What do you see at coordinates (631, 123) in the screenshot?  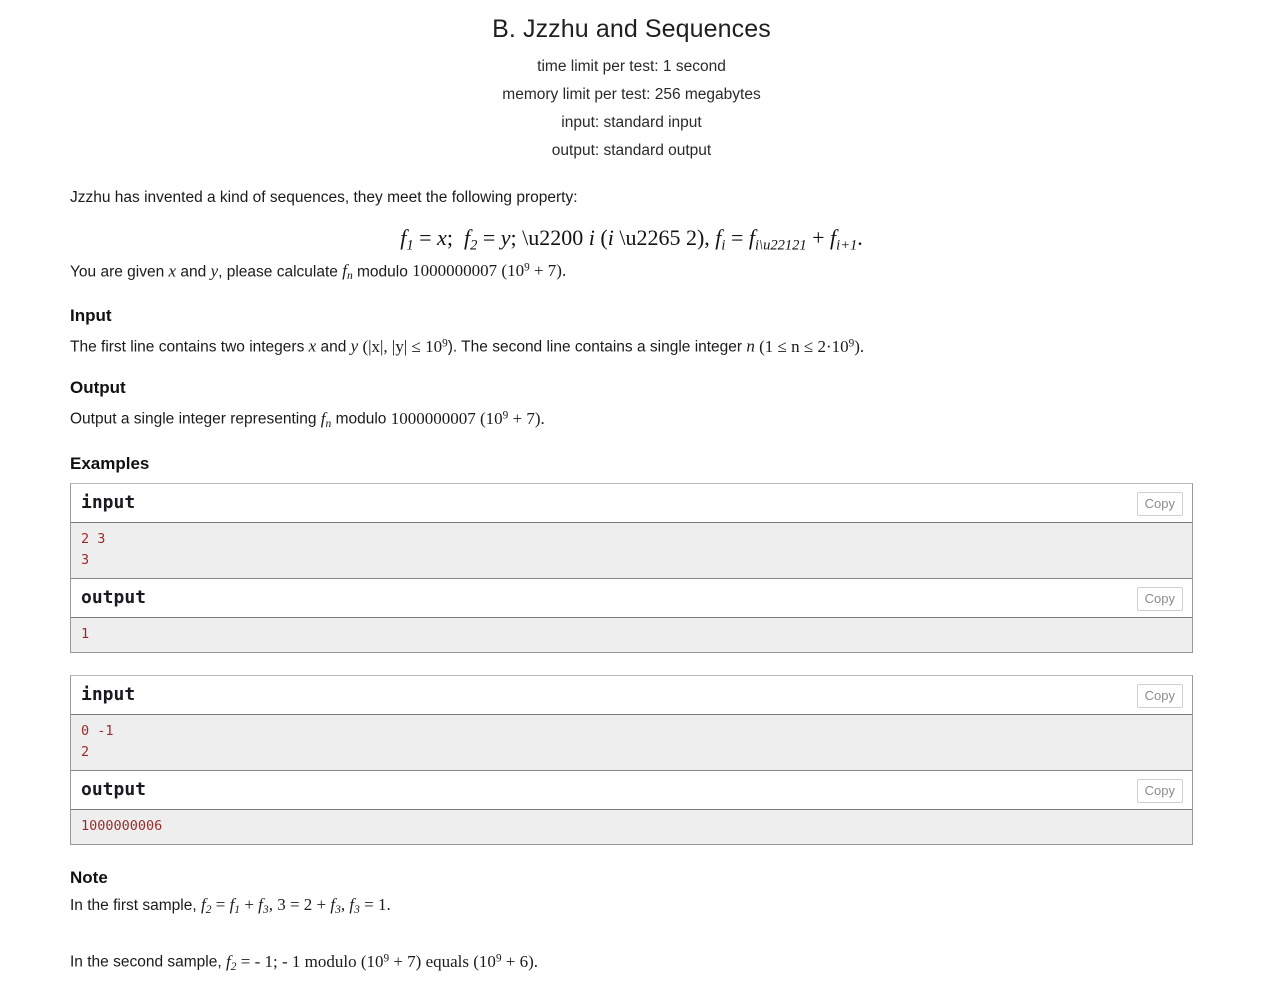 I see `input-mode: input: standard input` at bounding box center [631, 123].